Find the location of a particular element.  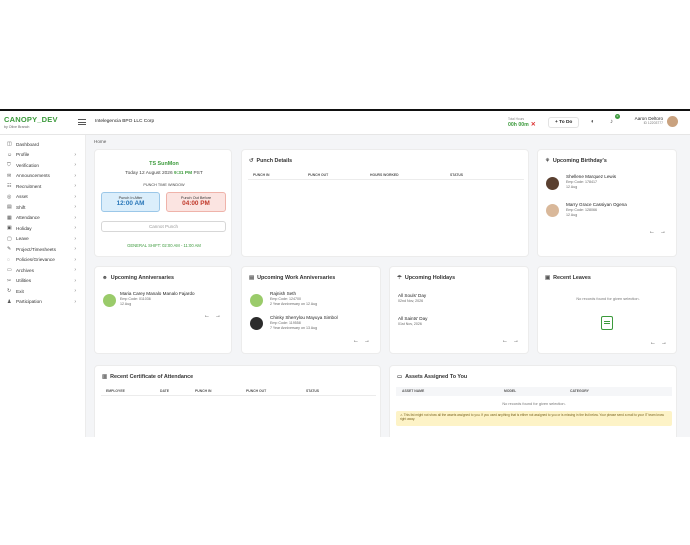

sidebar-item-dashboard: ◫ Dashboard is located at coordinates (42, 144).